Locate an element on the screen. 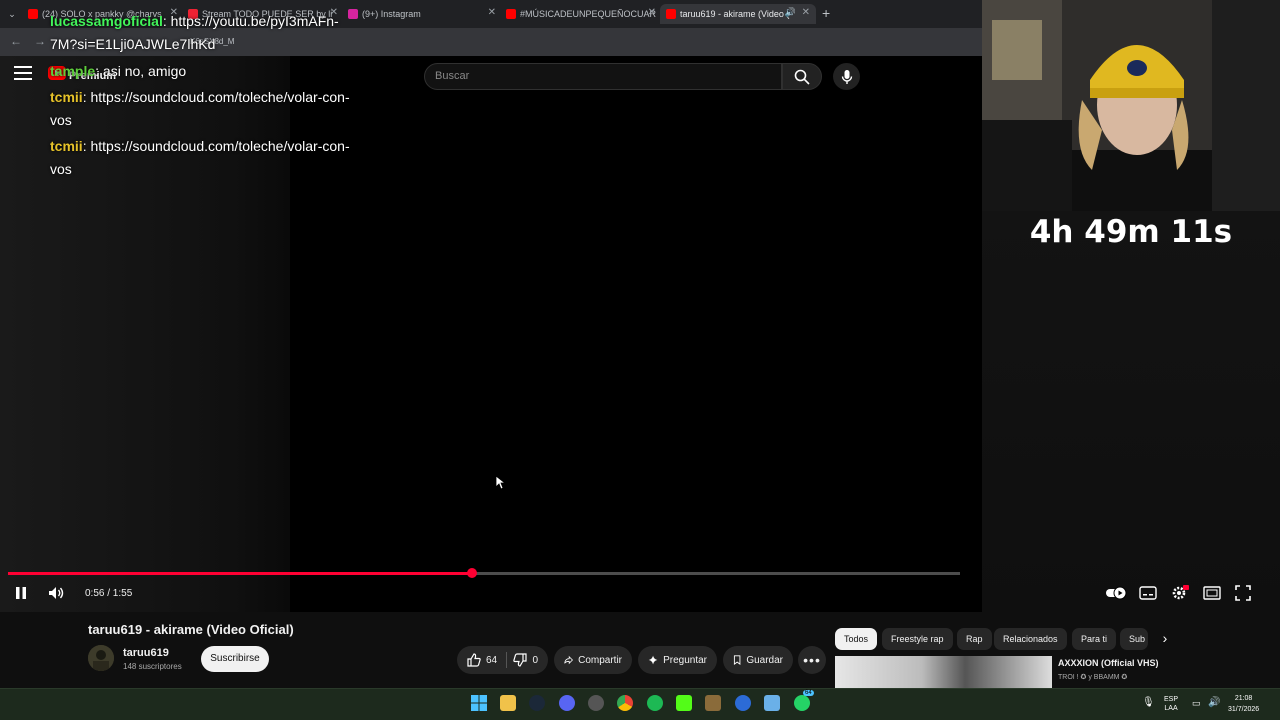 The height and width of the screenshot is (720, 1280). windows-taskbar is located at coordinates (640, 704).